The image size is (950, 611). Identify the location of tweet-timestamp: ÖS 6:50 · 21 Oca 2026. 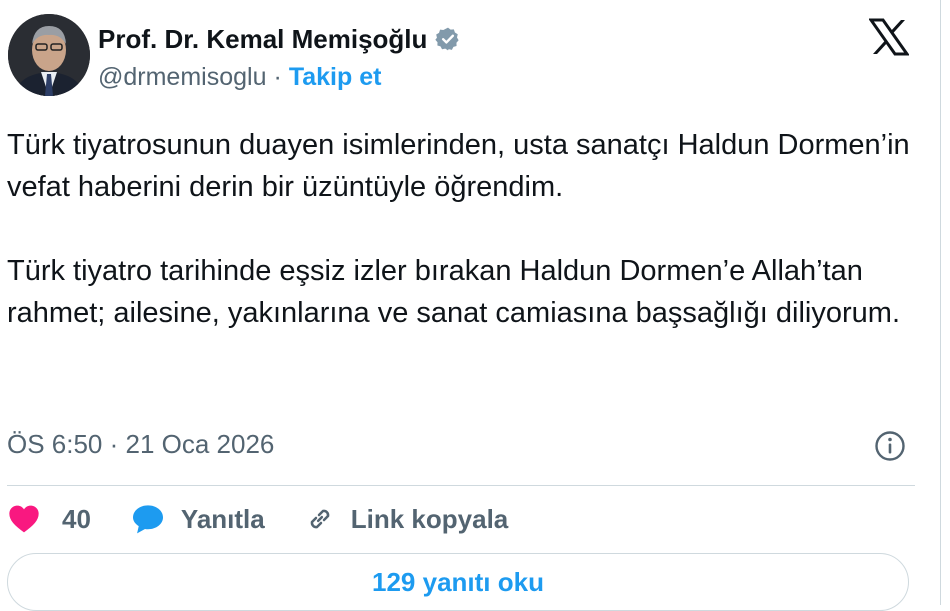
(140, 444).